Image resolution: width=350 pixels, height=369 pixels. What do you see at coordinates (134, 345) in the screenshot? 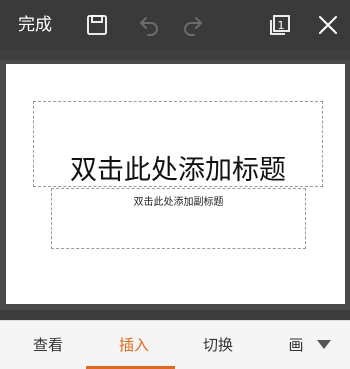
I see `tab-insert: 插入` at bounding box center [134, 345].